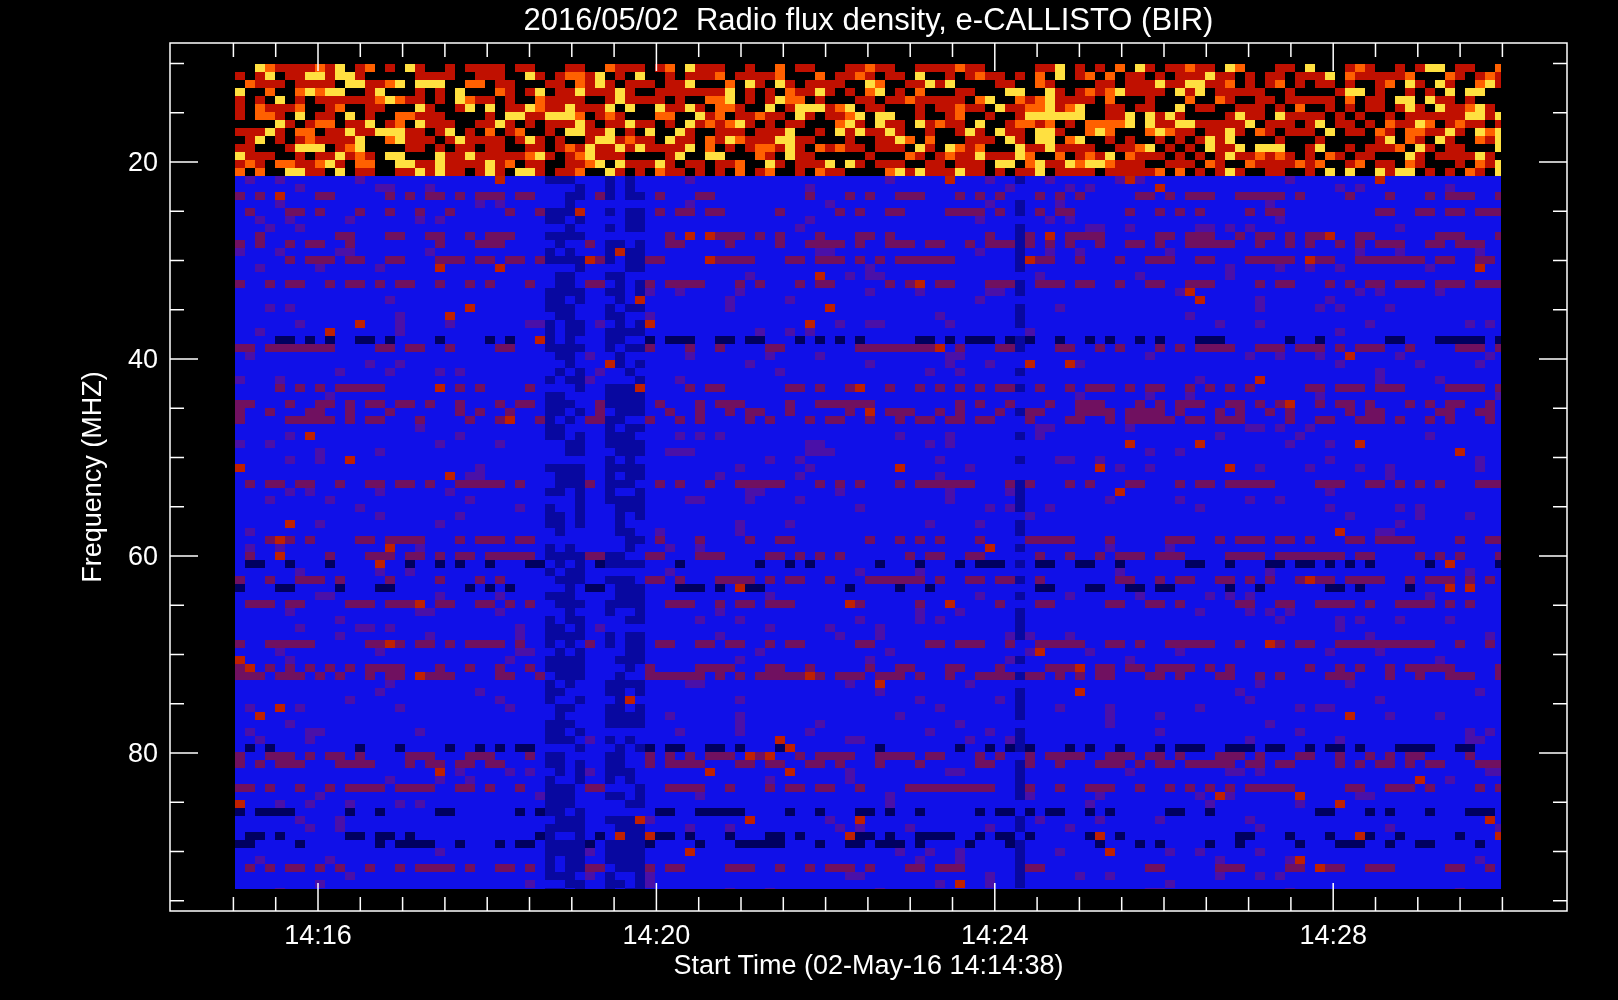  What do you see at coordinates (995, 935) in the screenshot?
I see `x-tick-label: 14:24` at bounding box center [995, 935].